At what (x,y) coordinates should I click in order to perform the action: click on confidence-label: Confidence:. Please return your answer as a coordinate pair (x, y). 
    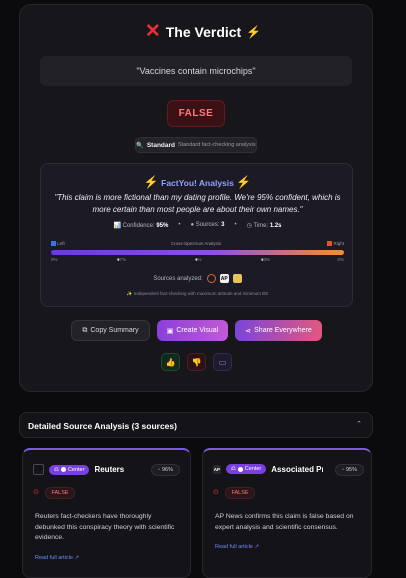
    Looking at the image, I should click on (138, 226).